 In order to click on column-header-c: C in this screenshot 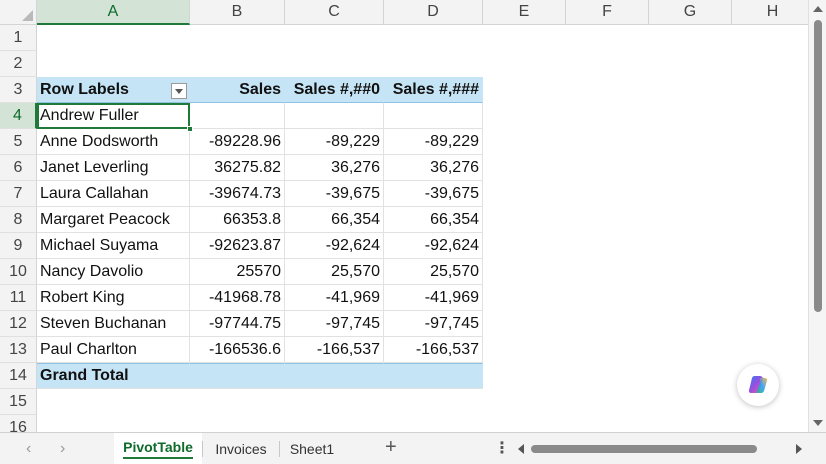, I will do `click(334, 12)`.